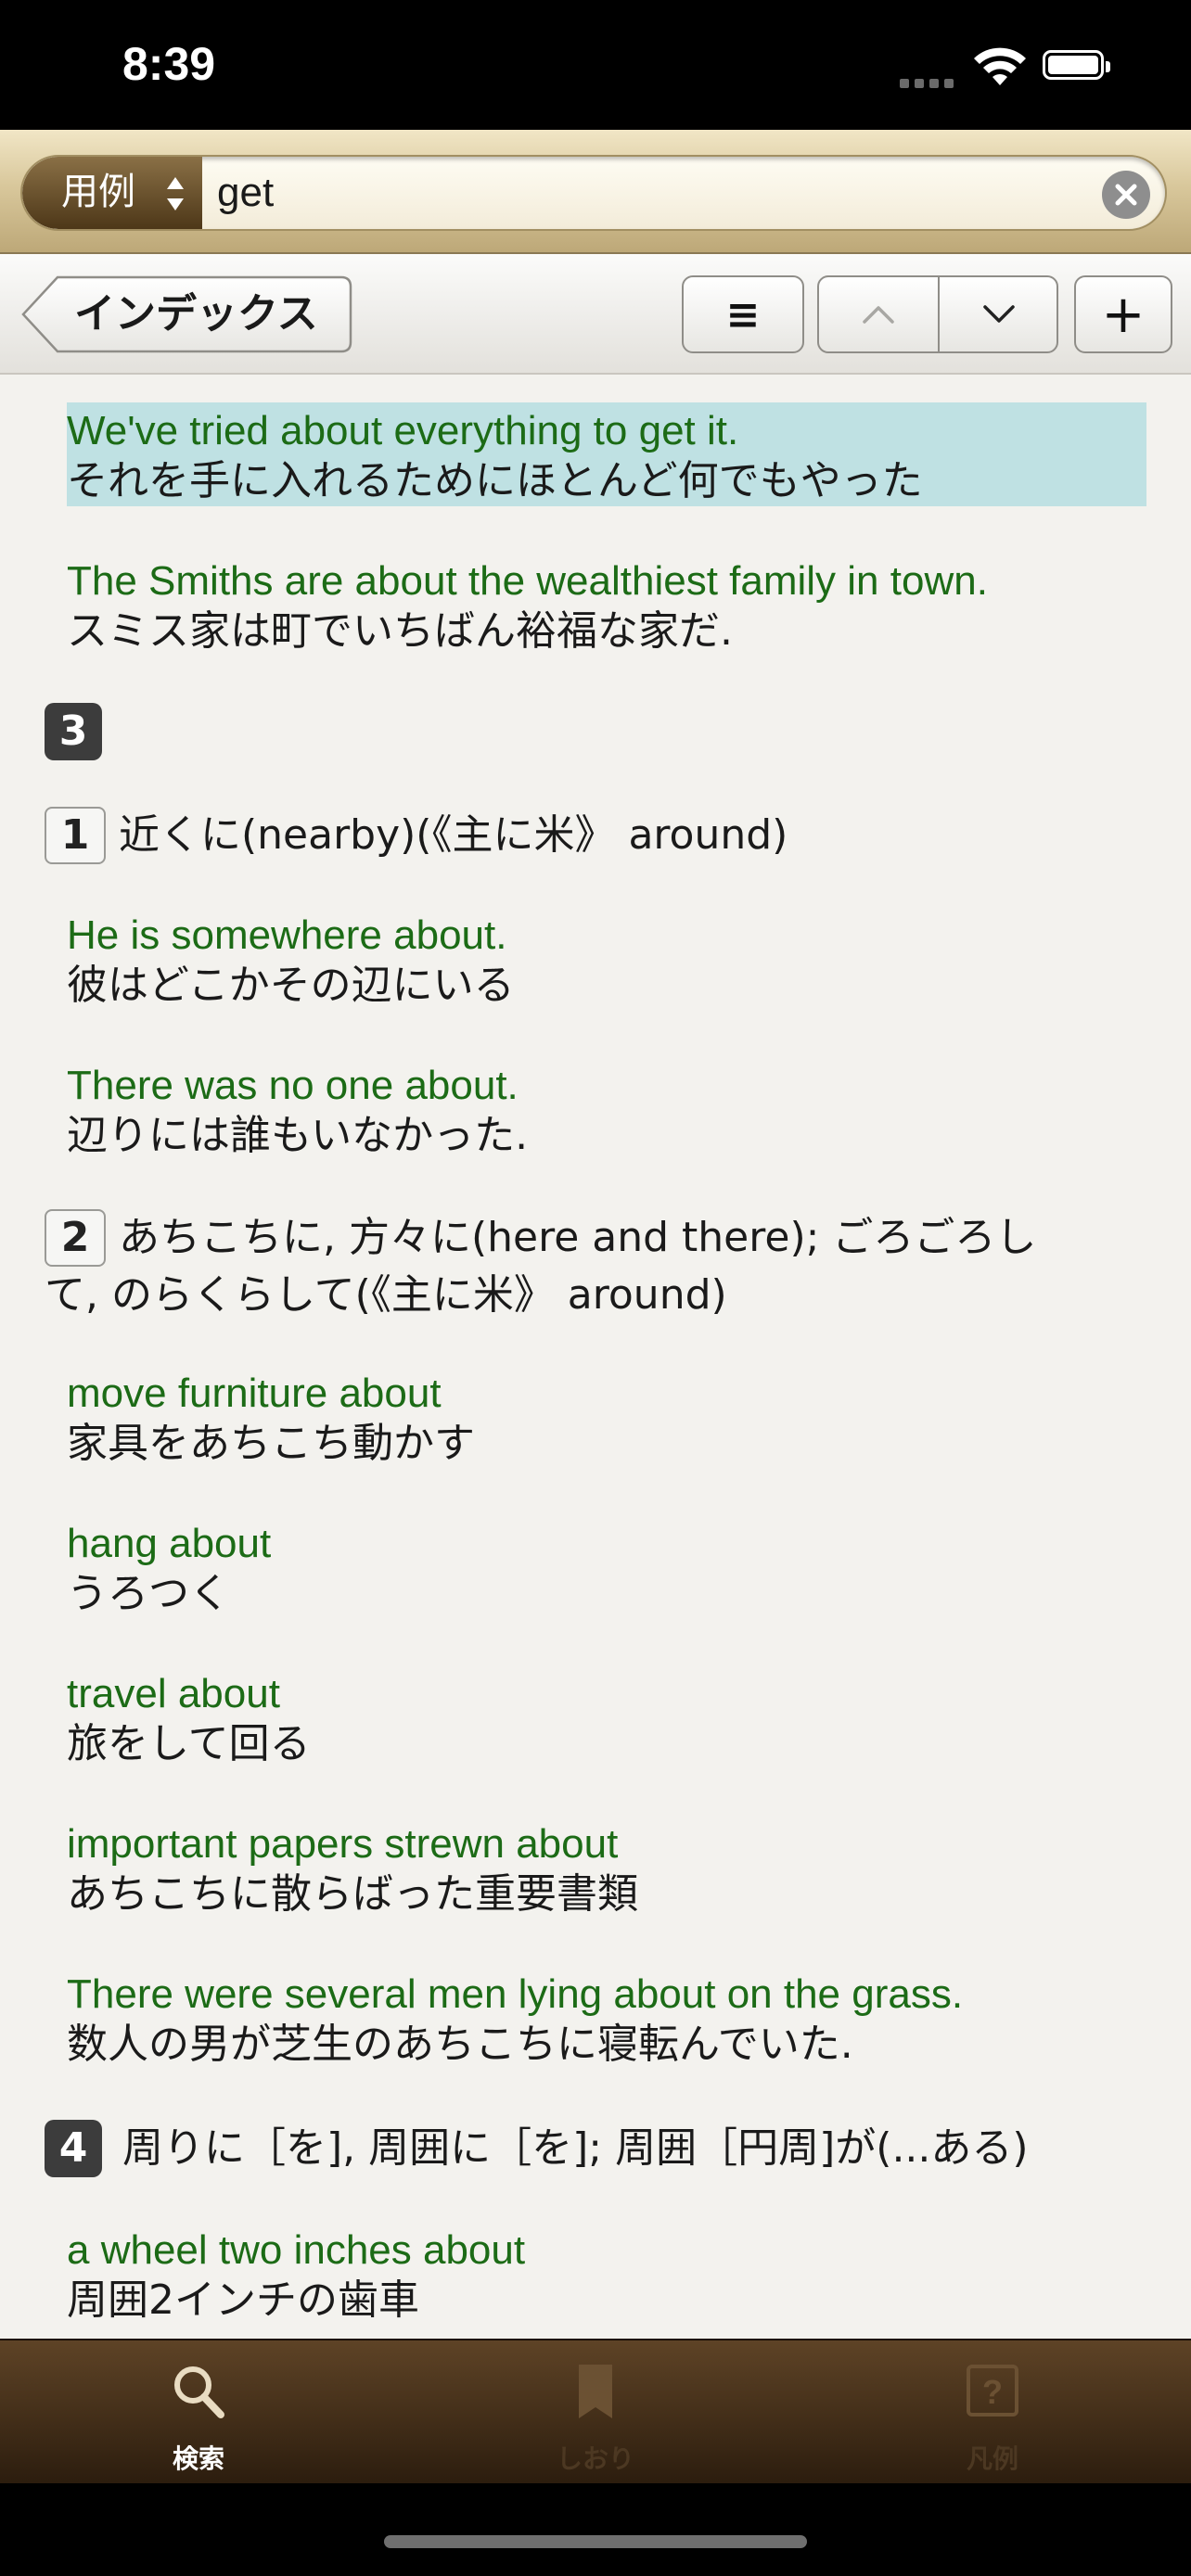 This screenshot has height=2576, width=1191. I want to click on example-japanese: スミス家は町でいちばん裕福な家だ., so click(400, 631).